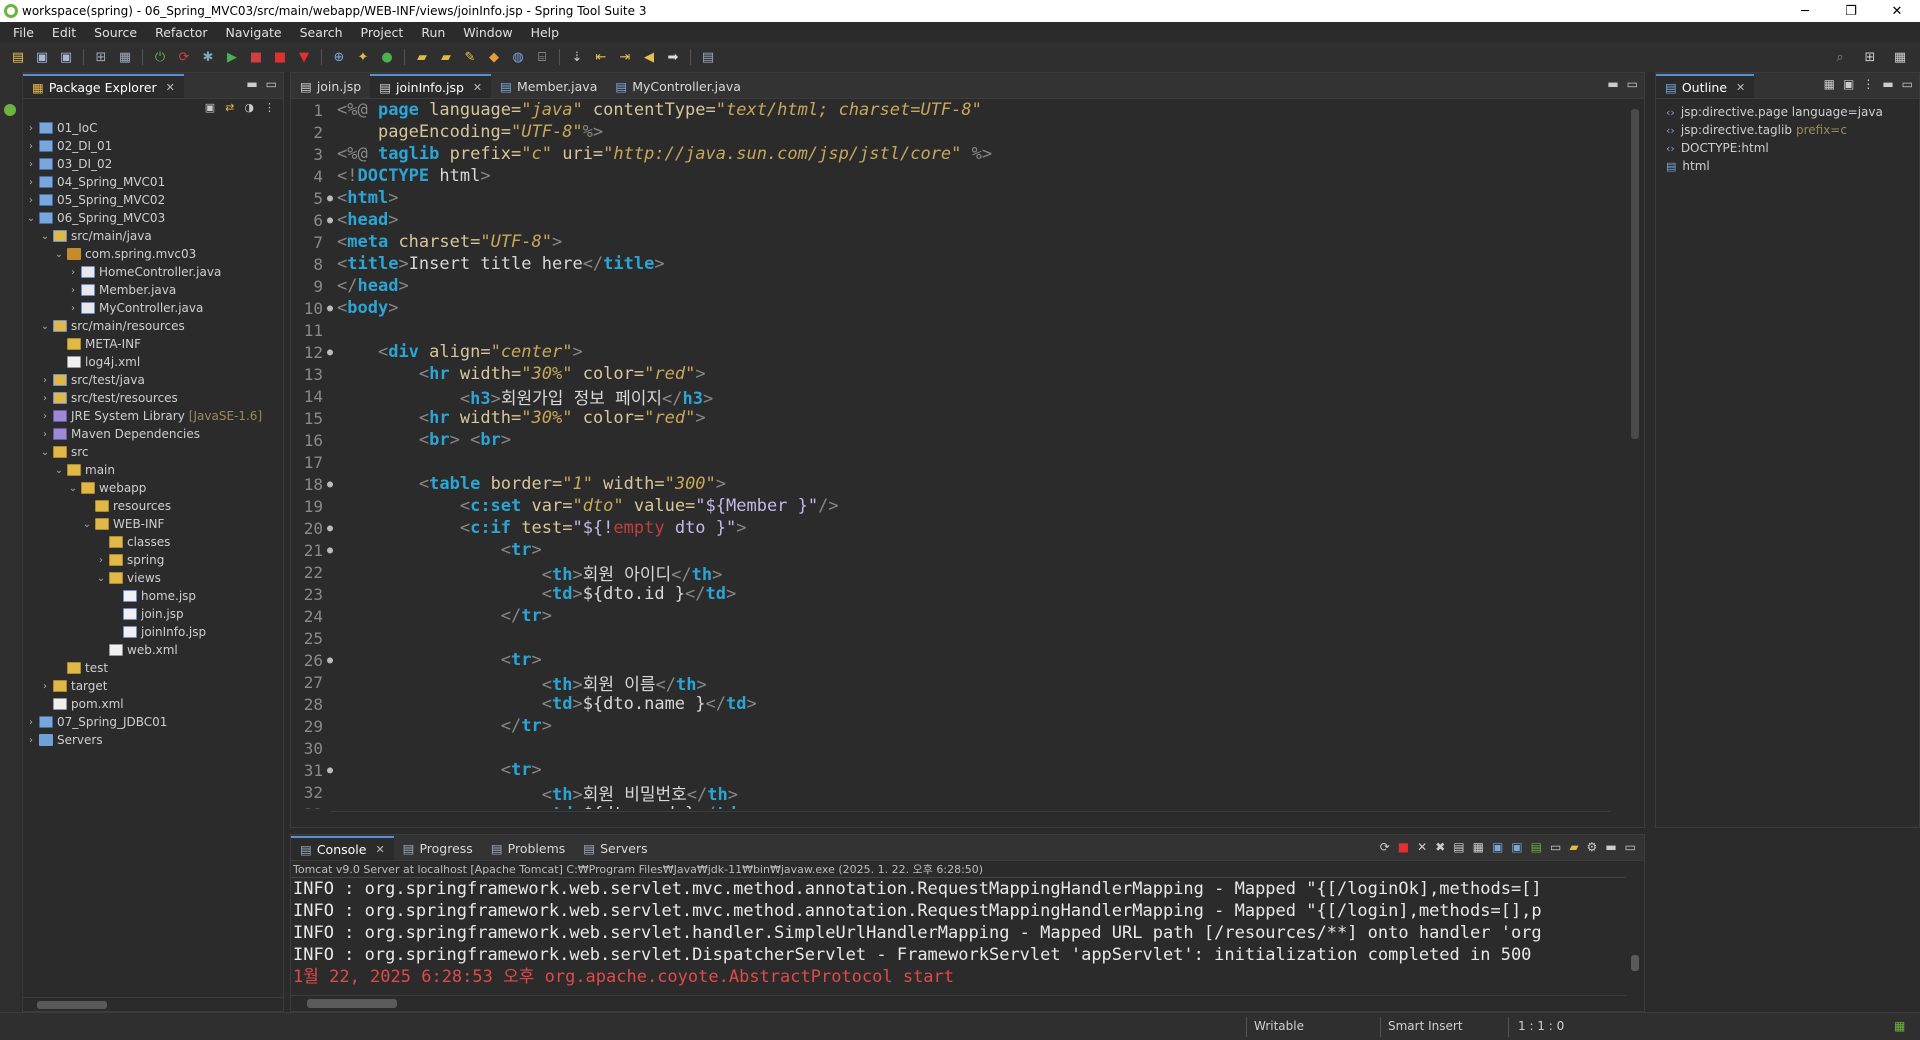 The height and width of the screenshot is (1040, 1920). What do you see at coordinates (1787, 166) in the screenshot?
I see `outline-item: ▤ html` at bounding box center [1787, 166].